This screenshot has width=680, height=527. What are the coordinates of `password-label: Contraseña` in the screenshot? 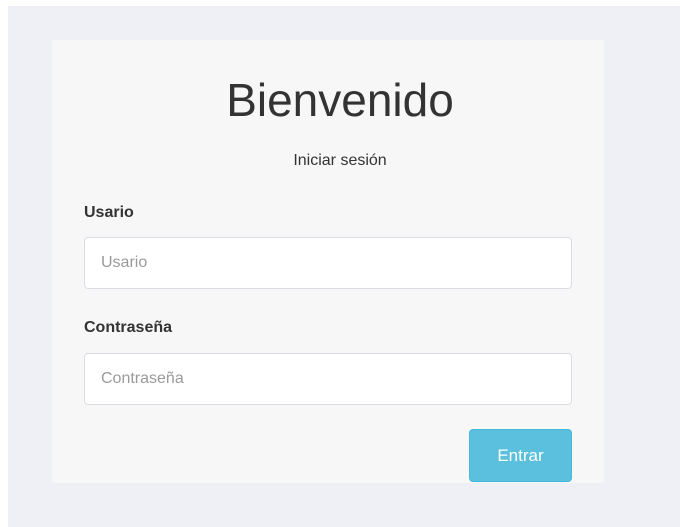 It's located at (128, 327).